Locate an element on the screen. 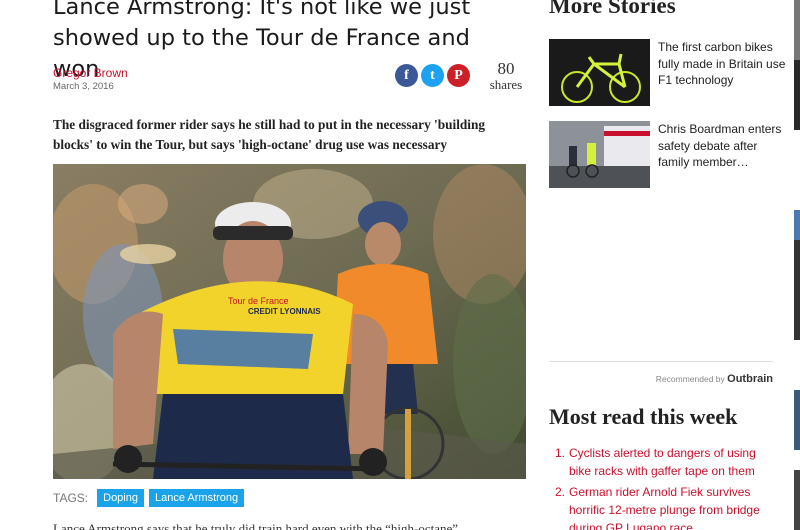 Image resolution: width=800 pixels, height=530 pixels. more-stories-title: More Stories is located at coordinates (612, 9).